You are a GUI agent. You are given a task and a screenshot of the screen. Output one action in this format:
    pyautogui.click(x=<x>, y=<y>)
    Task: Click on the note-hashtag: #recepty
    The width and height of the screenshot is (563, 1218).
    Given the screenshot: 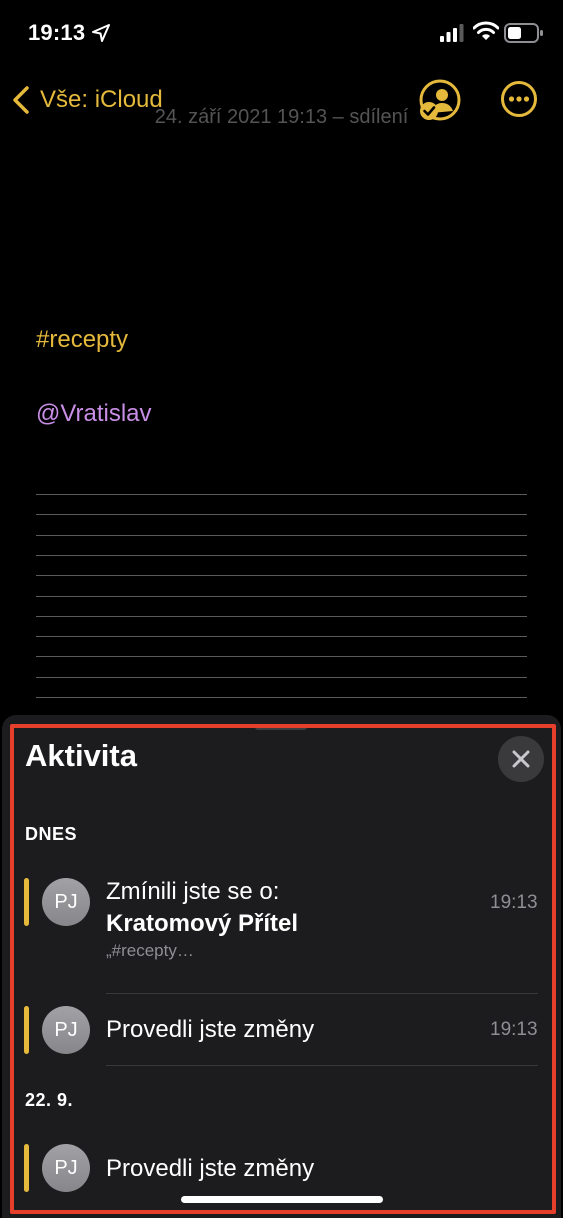 What is the action you would take?
    pyautogui.click(x=82, y=340)
    